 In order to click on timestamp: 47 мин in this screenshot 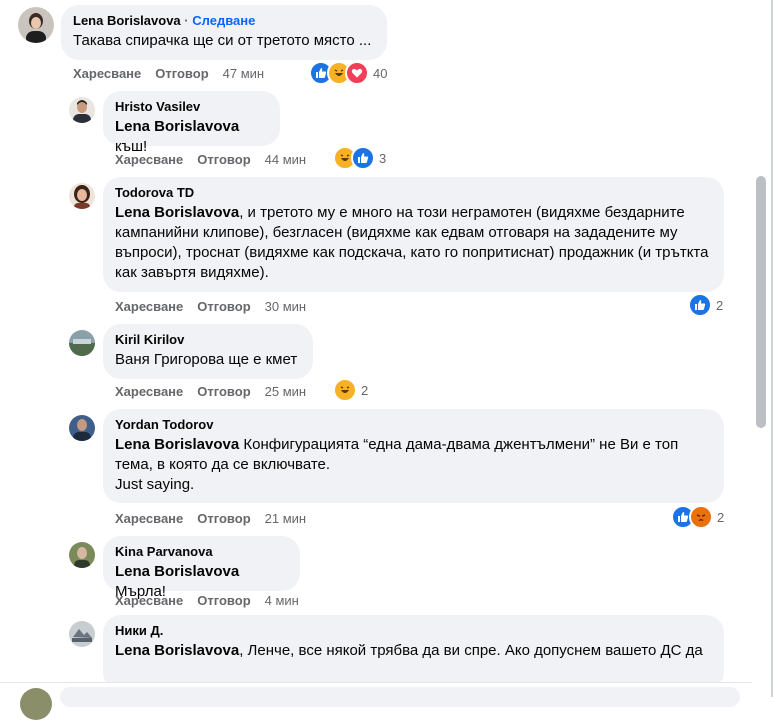, I will do `click(243, 73)`.